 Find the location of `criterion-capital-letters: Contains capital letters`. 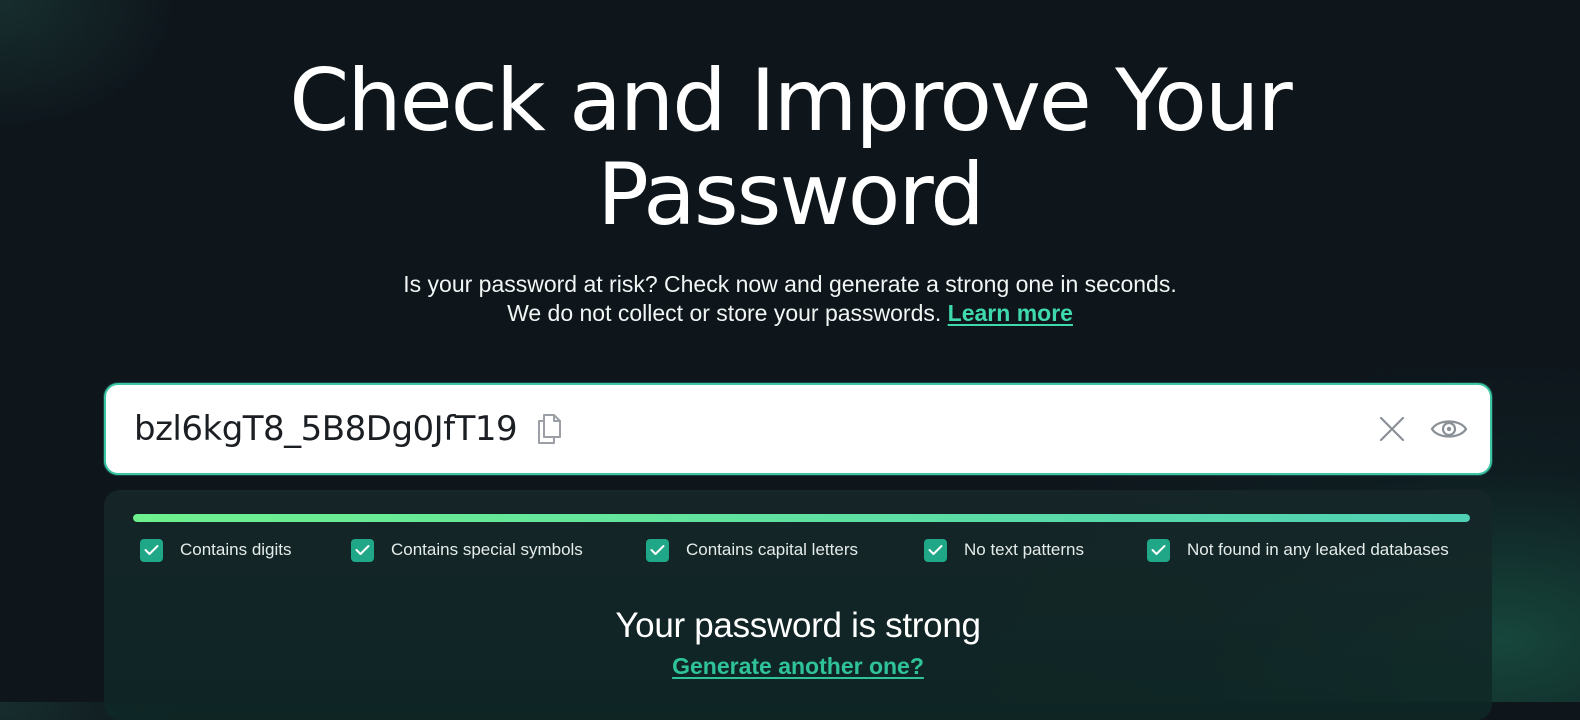

criterion-capital-letters: Contains capital letters is located at coordinates (752, 550).